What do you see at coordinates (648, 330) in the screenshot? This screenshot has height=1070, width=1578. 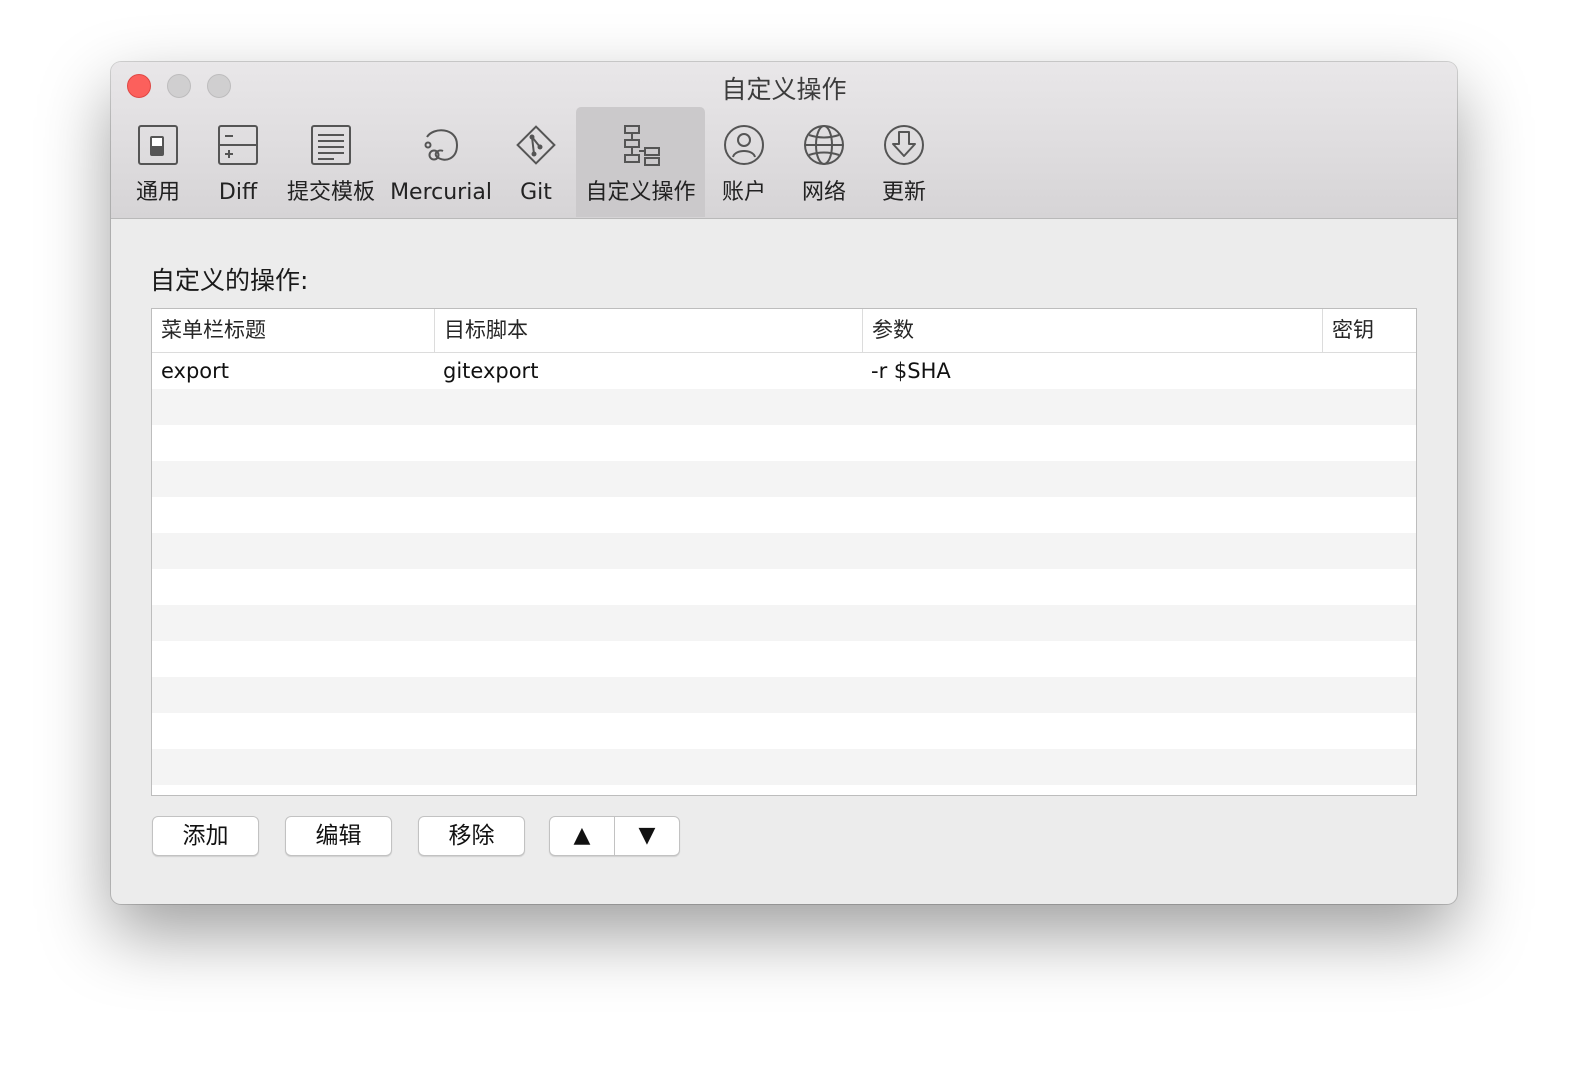 I see `column-header-script: 目标脚本` at bounding box center [648, 330].